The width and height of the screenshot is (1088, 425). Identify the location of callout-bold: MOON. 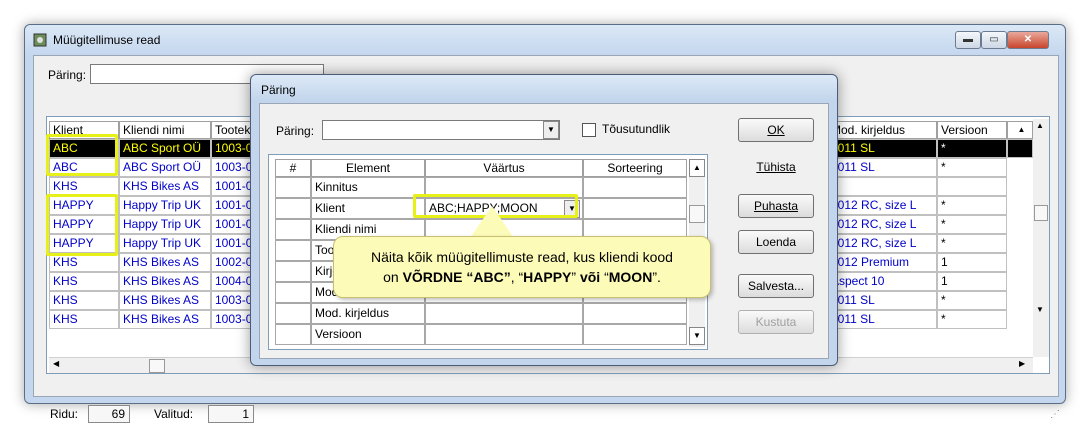
(630, 277).